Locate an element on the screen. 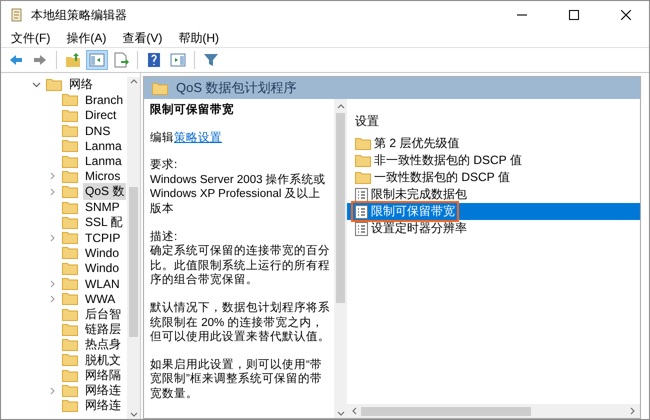  console-tree-icon is located at coordinates (97, 60).